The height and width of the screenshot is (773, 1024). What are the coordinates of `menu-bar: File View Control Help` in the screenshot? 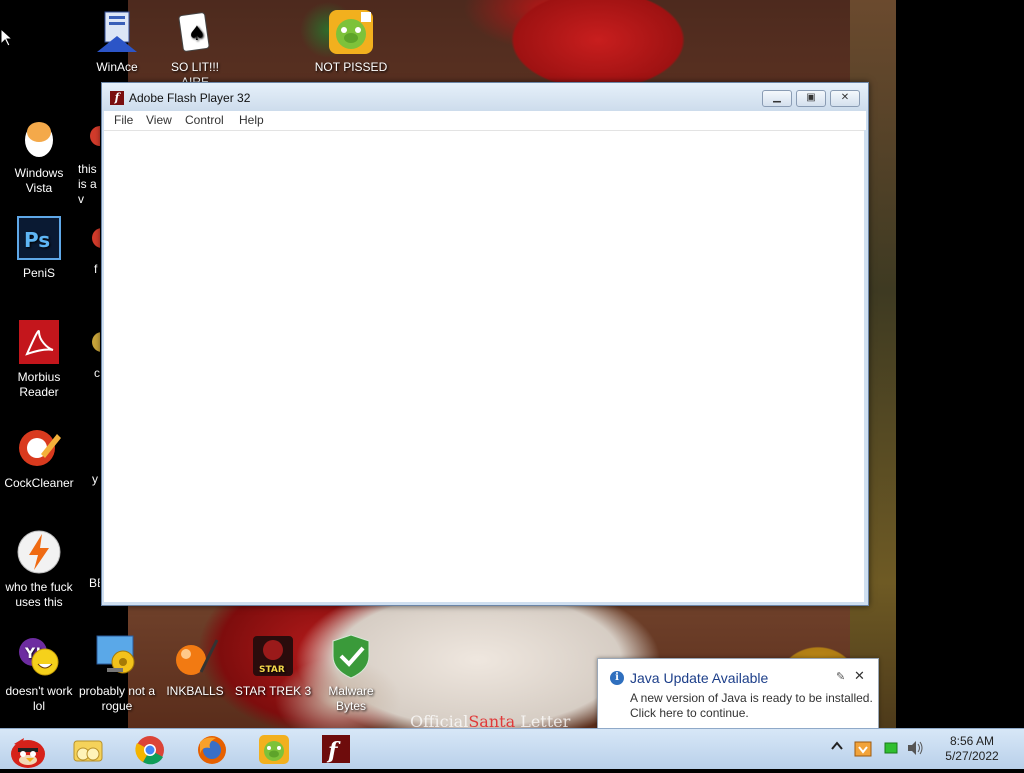 It's located at (485, 120).